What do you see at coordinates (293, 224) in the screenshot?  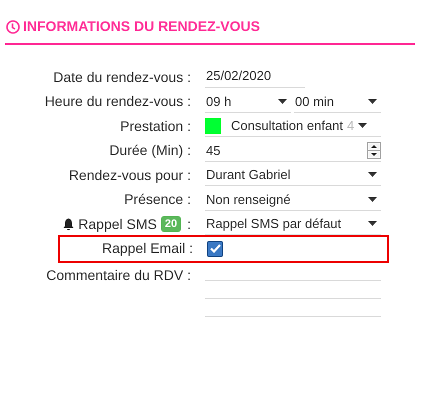 I see `dropdown-select: Rappel SMS par défaut` at bounding box center [293, 224].